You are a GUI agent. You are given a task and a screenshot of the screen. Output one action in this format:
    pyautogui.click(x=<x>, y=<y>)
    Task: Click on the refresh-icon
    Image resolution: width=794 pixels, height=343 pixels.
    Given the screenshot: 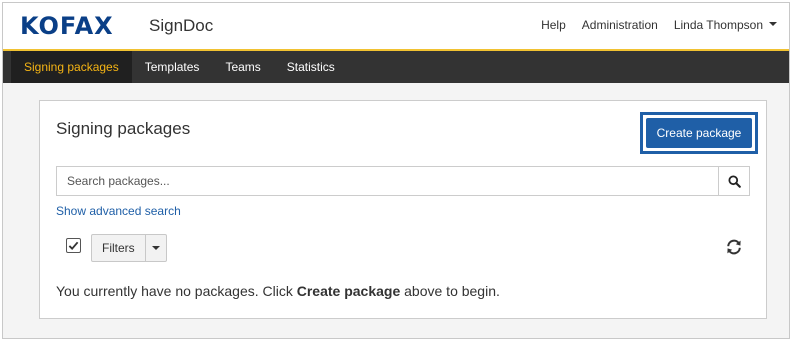 What is the action you would take?
    pyautogui.click(x=734, y=247)
    